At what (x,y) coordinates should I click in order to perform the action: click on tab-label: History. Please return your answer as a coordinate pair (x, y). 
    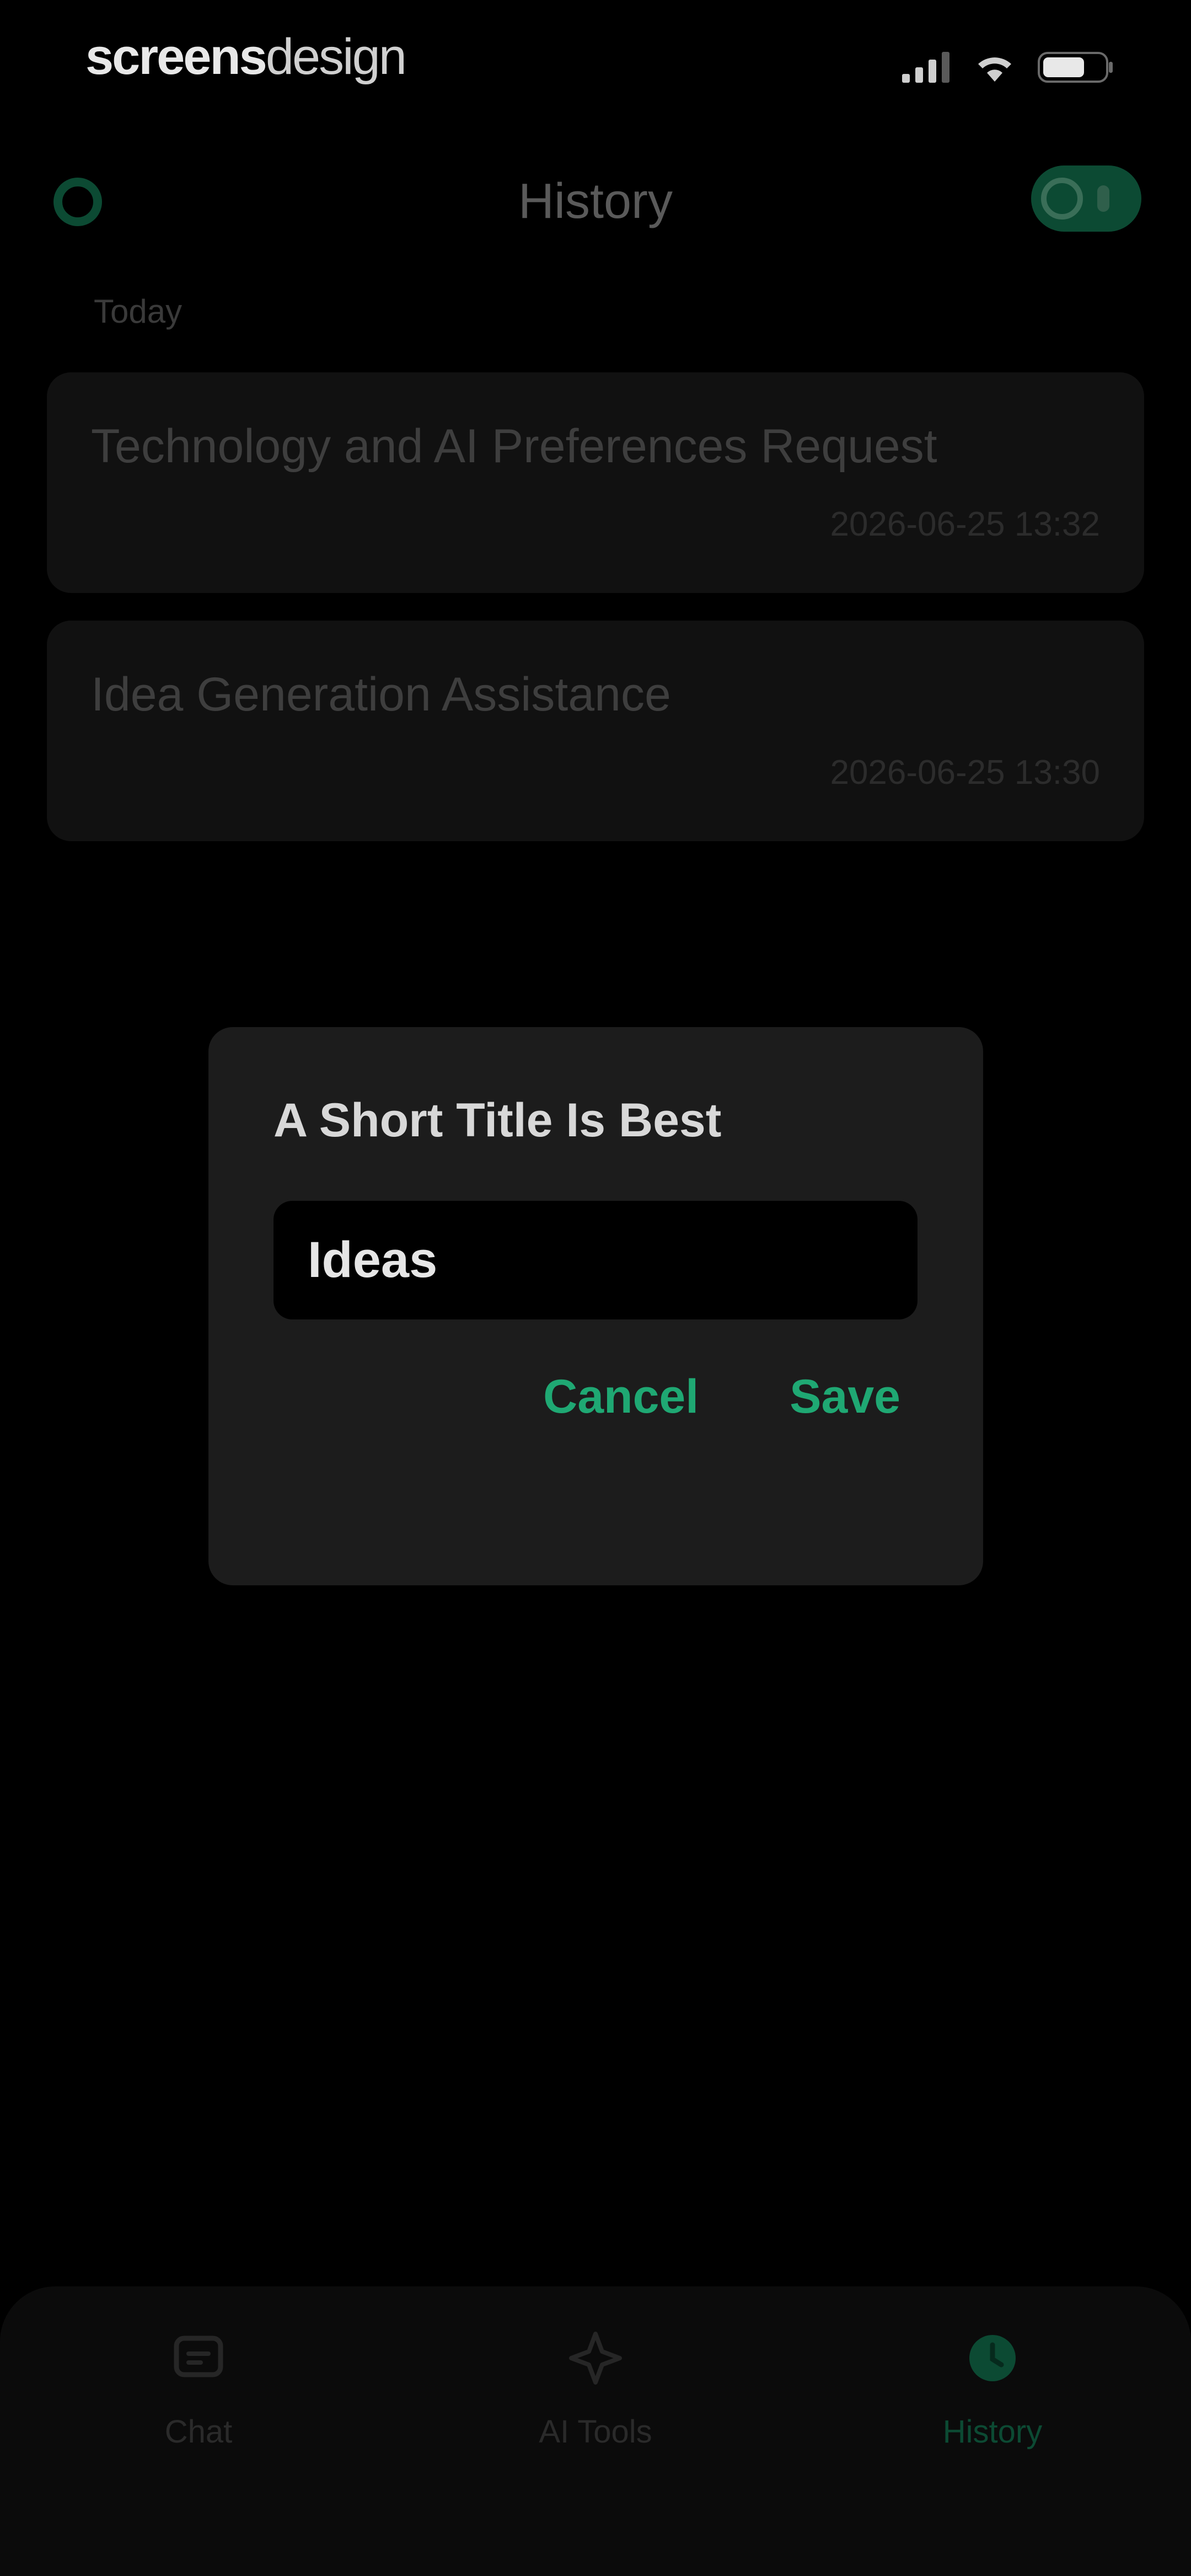
    Looking at the image, I should click on (993, 2432).